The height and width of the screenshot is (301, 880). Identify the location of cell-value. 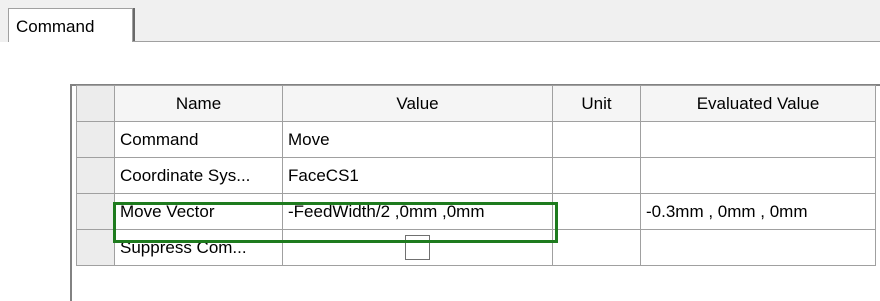
(417, 247).